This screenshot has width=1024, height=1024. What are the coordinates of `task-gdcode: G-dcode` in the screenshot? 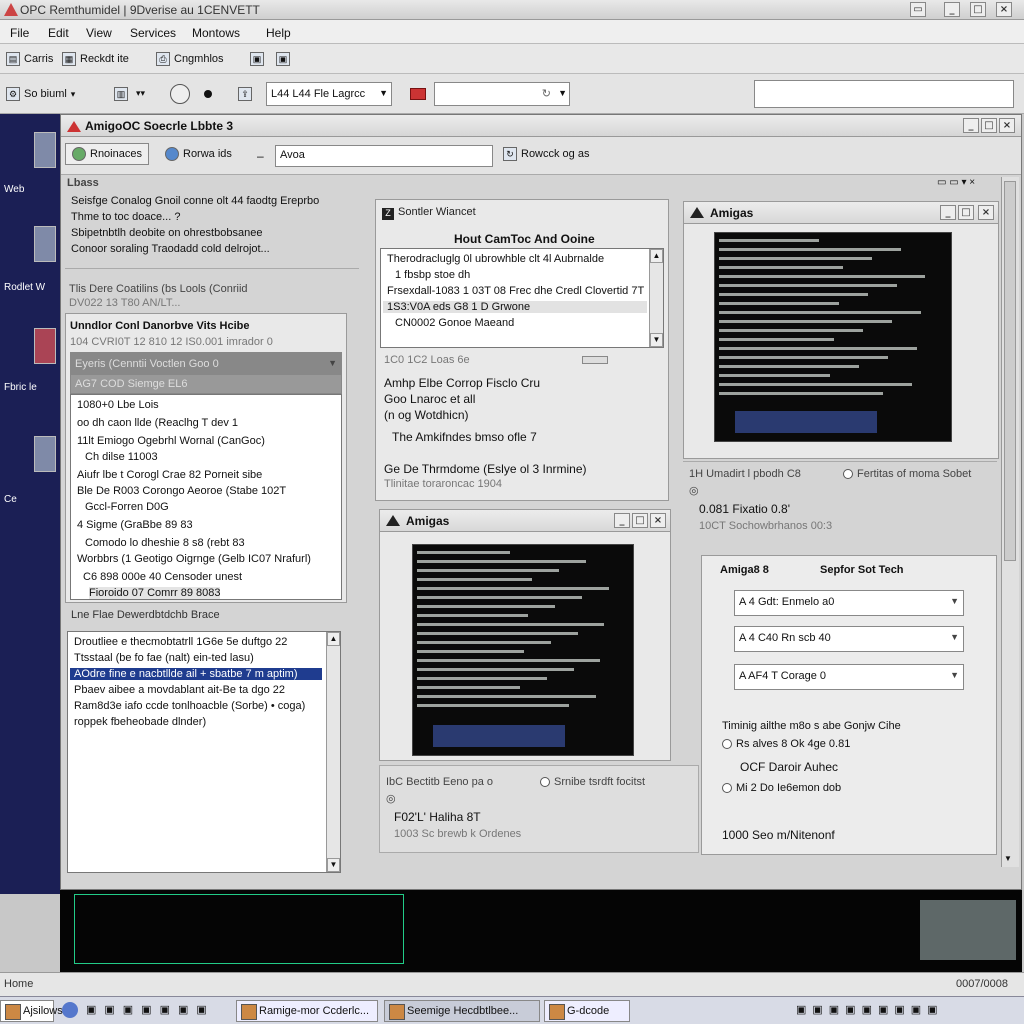 It's located at (587, 1011).